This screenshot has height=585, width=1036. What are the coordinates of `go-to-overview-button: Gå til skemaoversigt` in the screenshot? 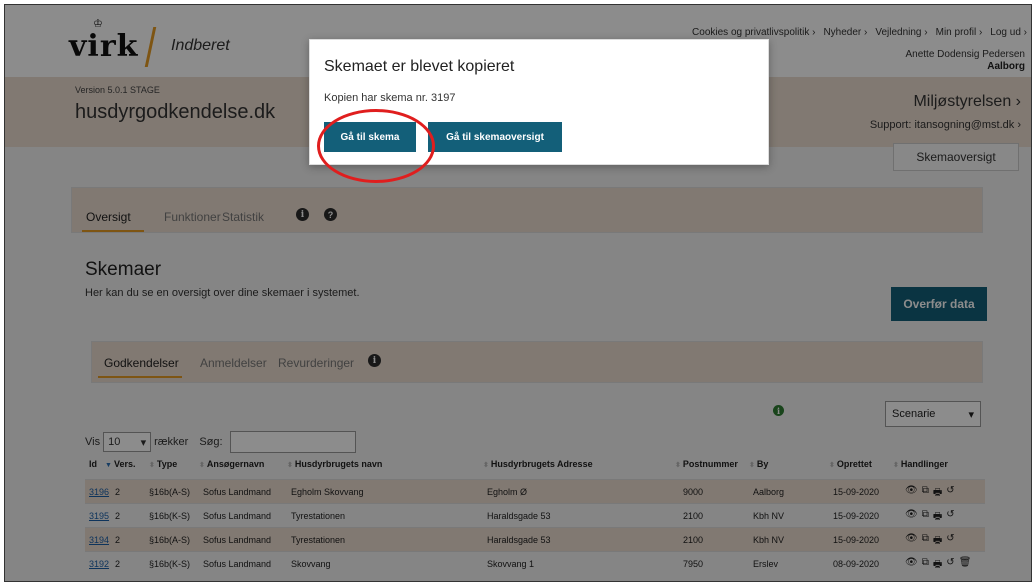 It's located at (495, 137).